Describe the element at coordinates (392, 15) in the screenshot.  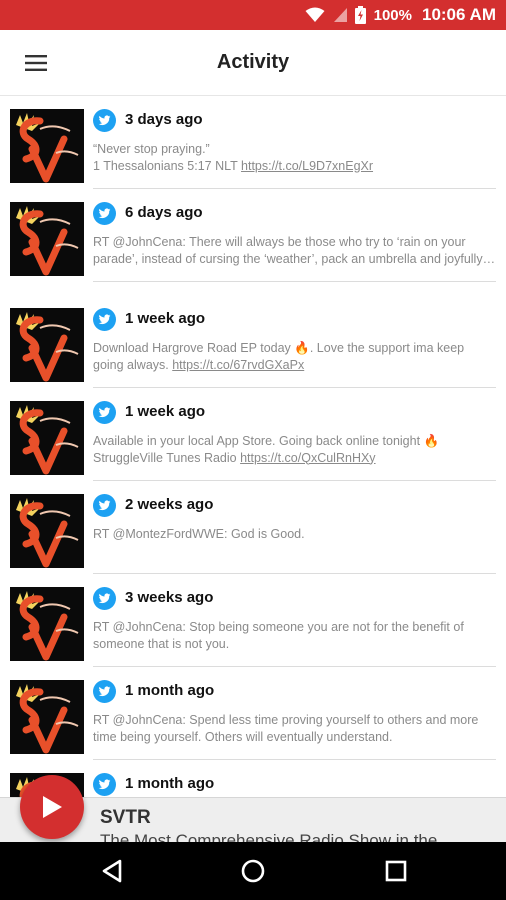
I see `battery-percent: 100%` at that location.